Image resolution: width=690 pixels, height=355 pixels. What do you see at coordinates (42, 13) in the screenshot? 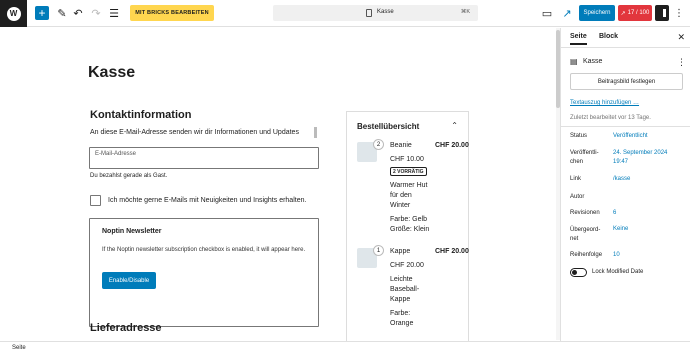
I see `add-block-button: +` at bounding box center [42, 13].